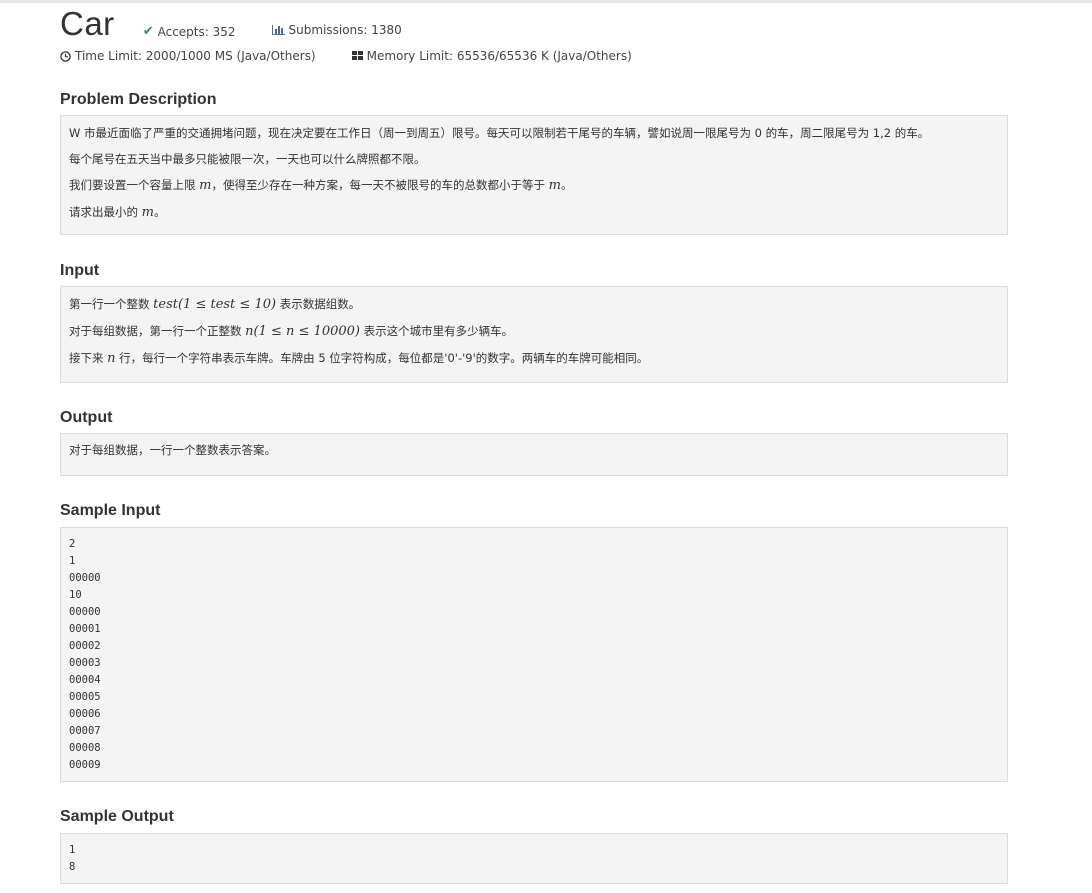 This screenshot has width=1092, height=893. Describe the element at coordinates (85, 663) in the screenshot. I see `sample-input-line: 00003` at that location.